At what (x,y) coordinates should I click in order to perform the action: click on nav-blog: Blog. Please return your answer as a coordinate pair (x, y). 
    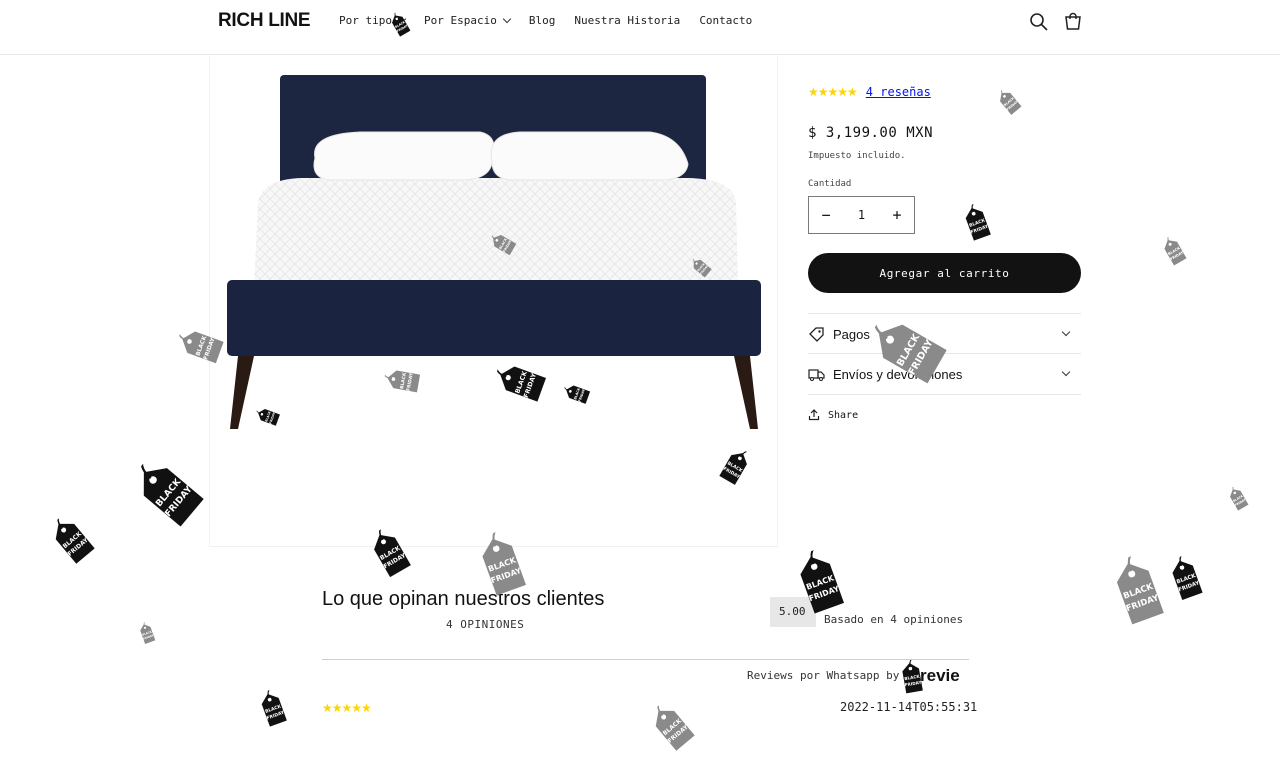
    Looking at the image, I should click on (542, 20).